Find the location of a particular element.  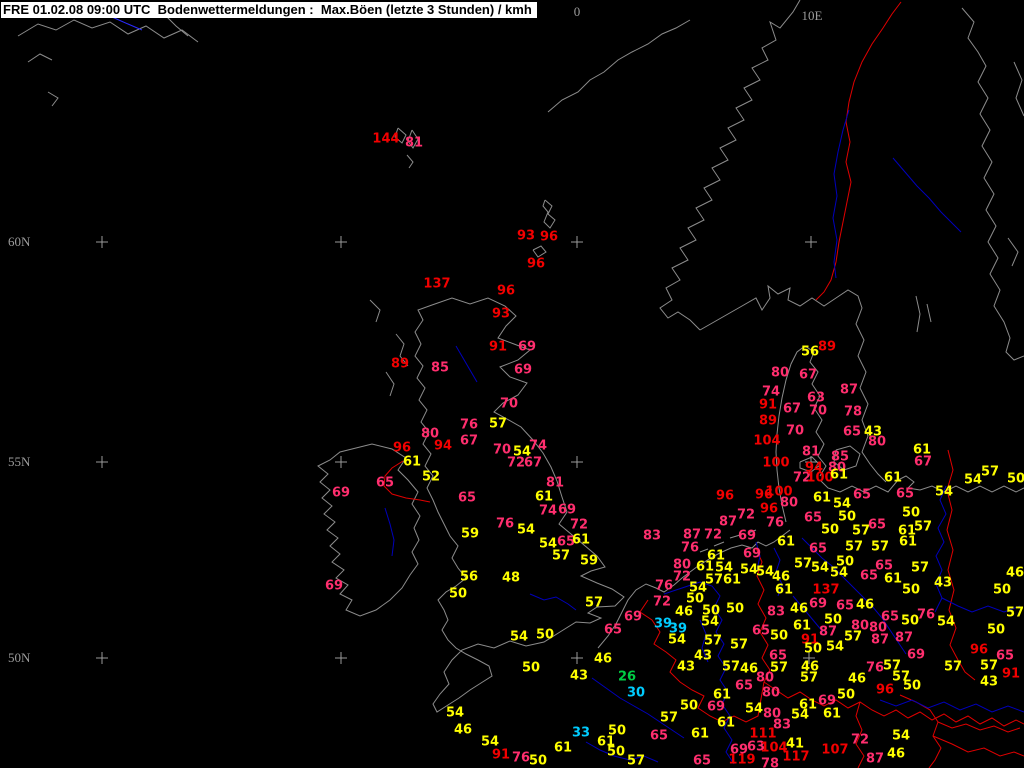

station-value: 94 is located at coordinates (443, 446).